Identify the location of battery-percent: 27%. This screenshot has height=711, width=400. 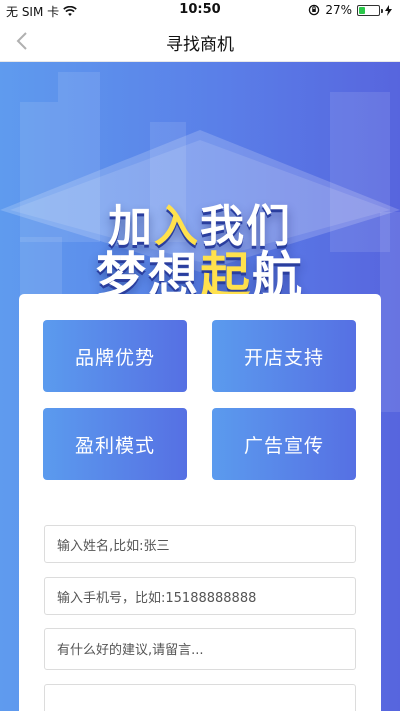
(338, 10).